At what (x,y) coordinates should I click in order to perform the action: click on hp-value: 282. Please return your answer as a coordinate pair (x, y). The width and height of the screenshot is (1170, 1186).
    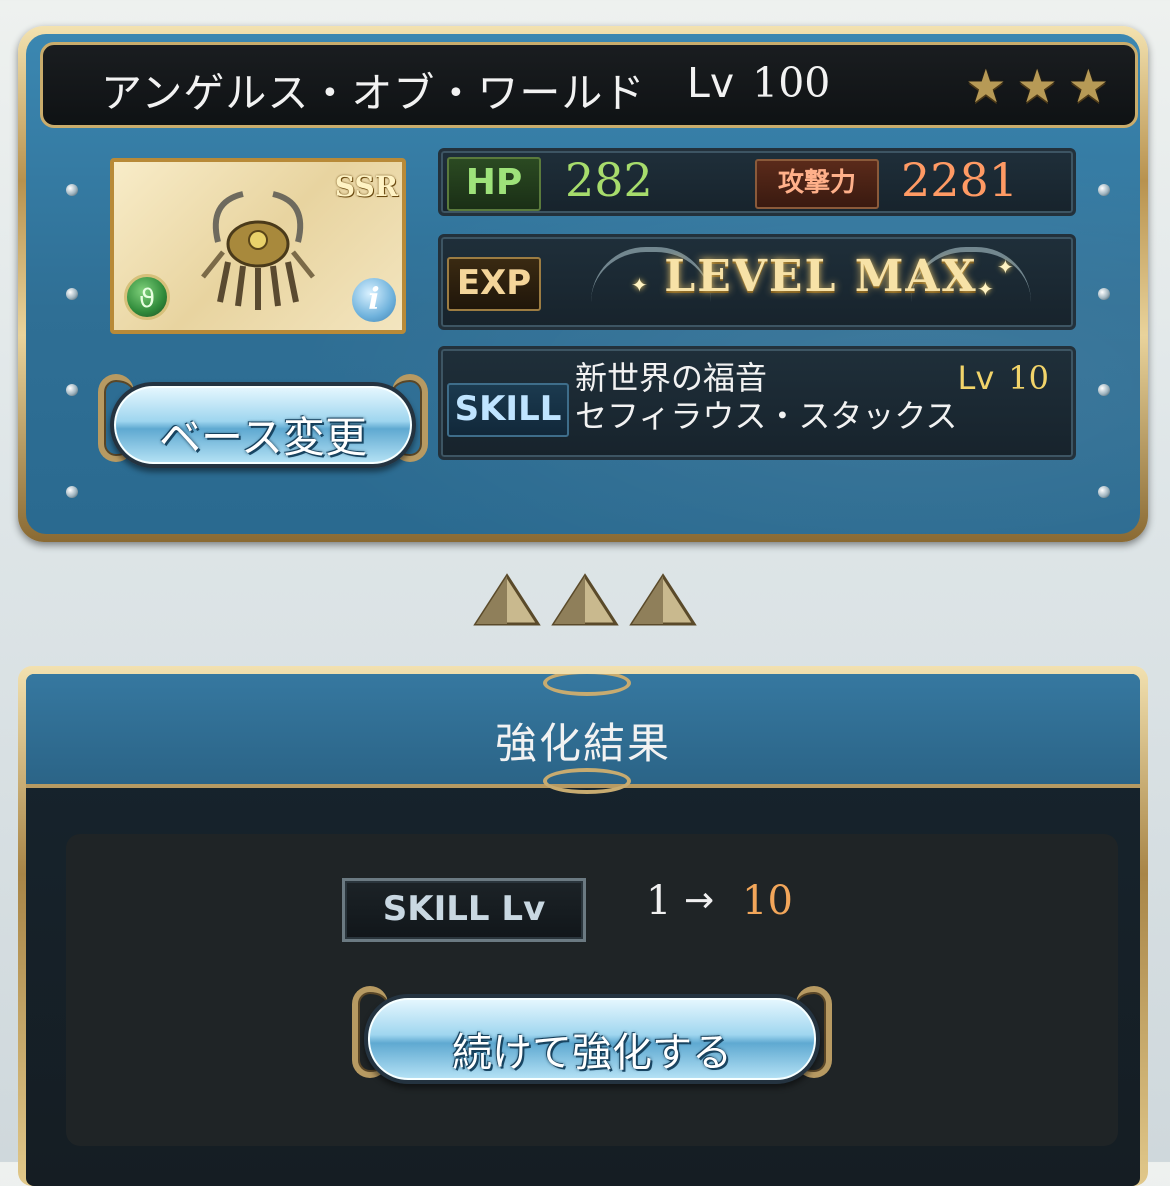
    Looking at the image, I should click on (609, 180).